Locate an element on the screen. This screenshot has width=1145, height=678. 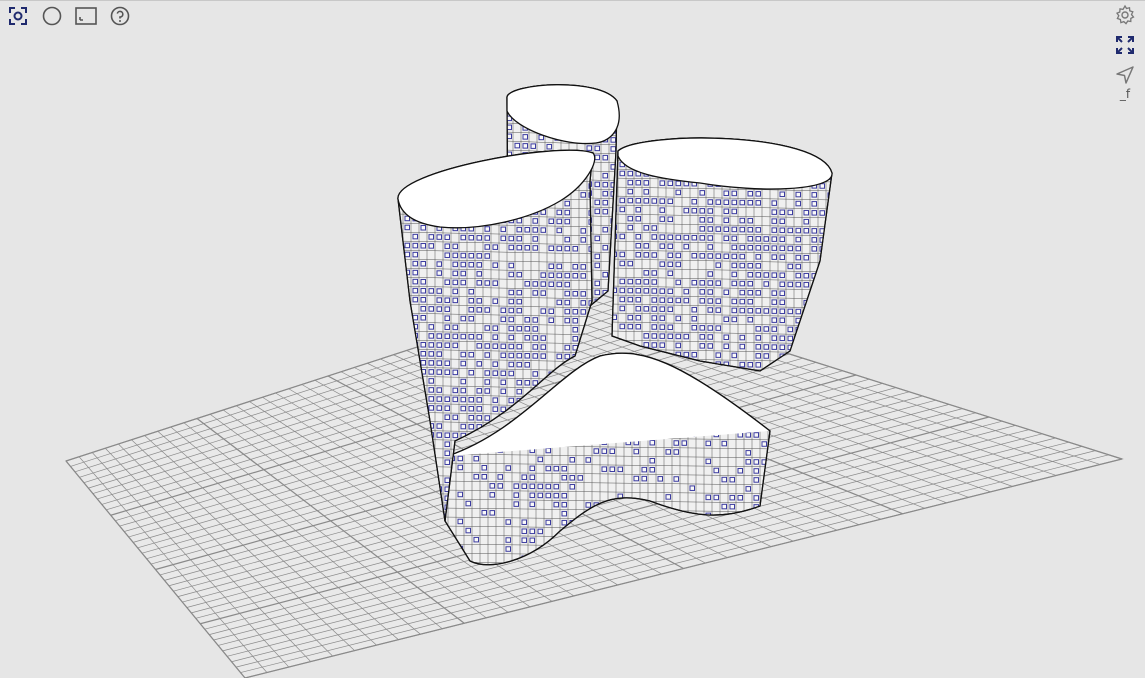
help-icon is located at coordinates (120, 16).